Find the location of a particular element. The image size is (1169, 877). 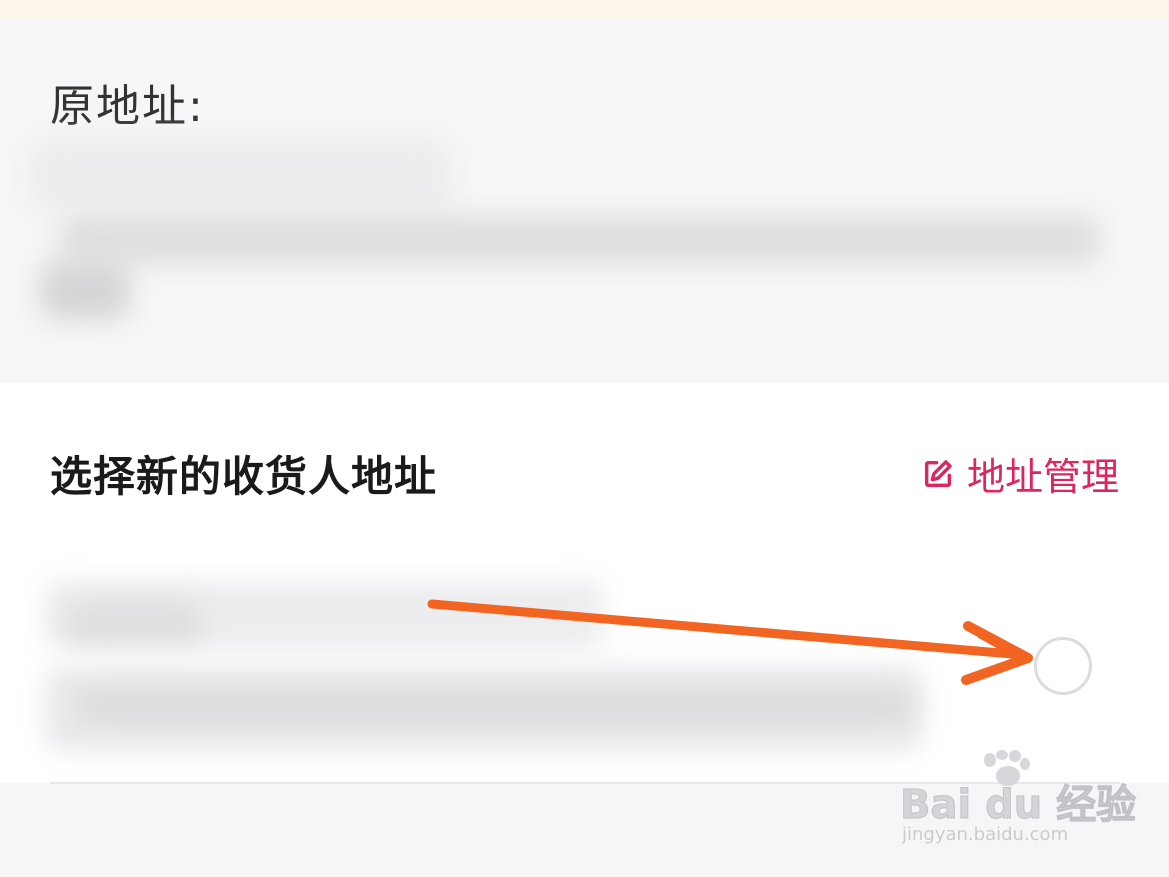

watermark-url: jingyan.baidu.com is located at coordinates (985, 834).